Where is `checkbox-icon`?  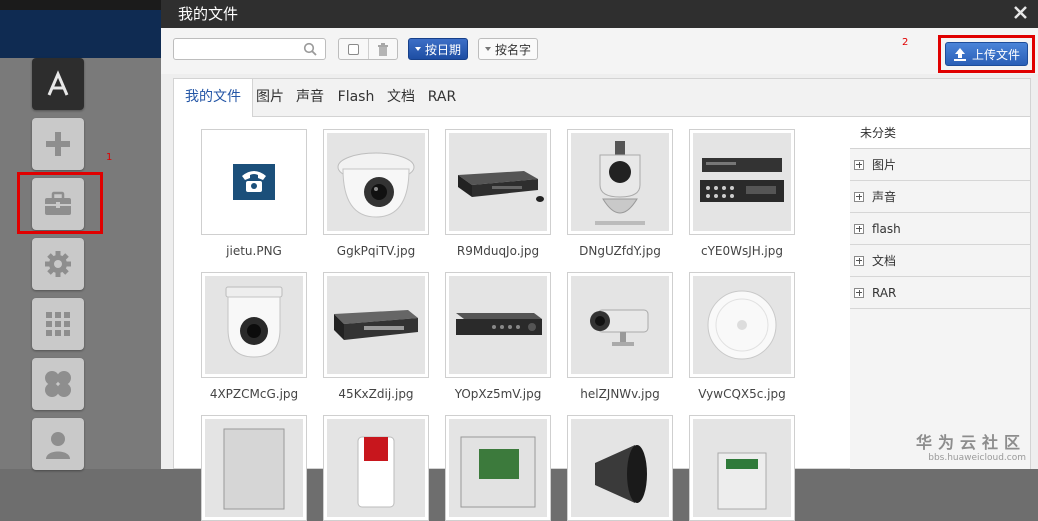 checkbox-icon is located at coordinates (353, 49).